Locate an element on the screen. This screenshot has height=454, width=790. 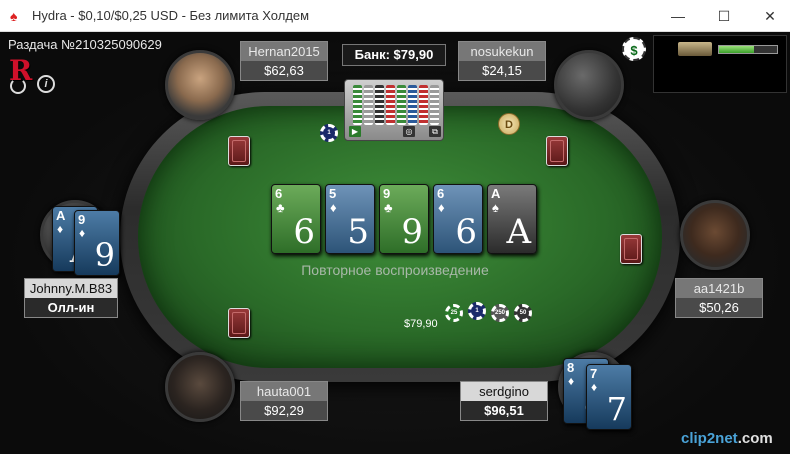
player-avatar-hauta is located at coordinates (200, 387).